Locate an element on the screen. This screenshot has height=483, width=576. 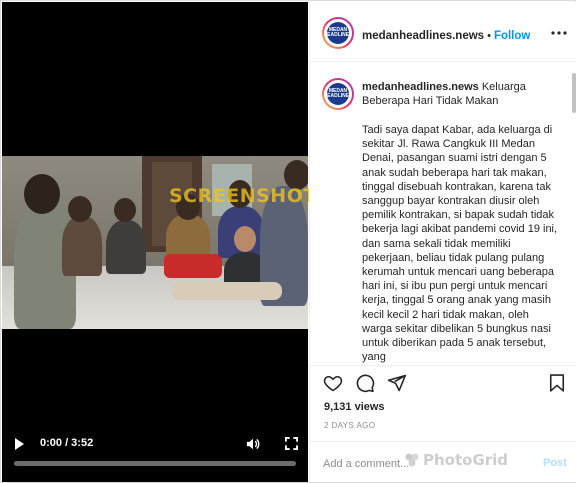
caption-avatar-frame: MEDAN HEADLINES is located at coordinates (338, 94).